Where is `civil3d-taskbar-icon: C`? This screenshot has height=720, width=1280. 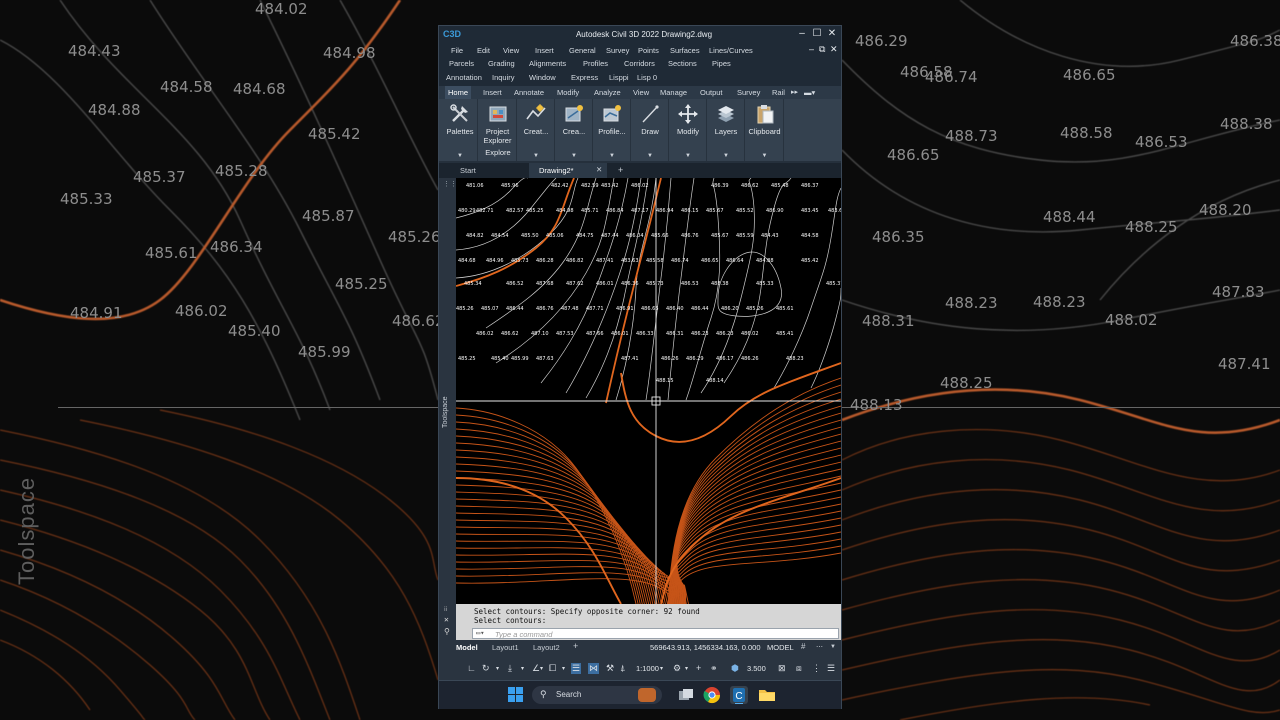
civil3d-taskbar-icon: C is located at coordinates (739, 695).